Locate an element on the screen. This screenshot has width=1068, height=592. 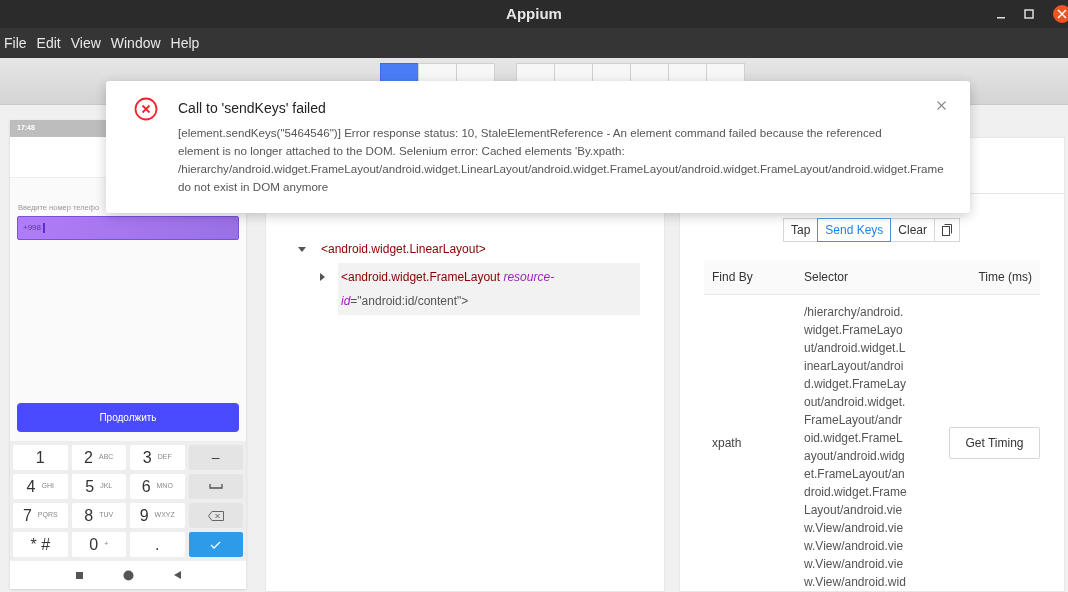
check-icon is located at coordinates (216, 544).